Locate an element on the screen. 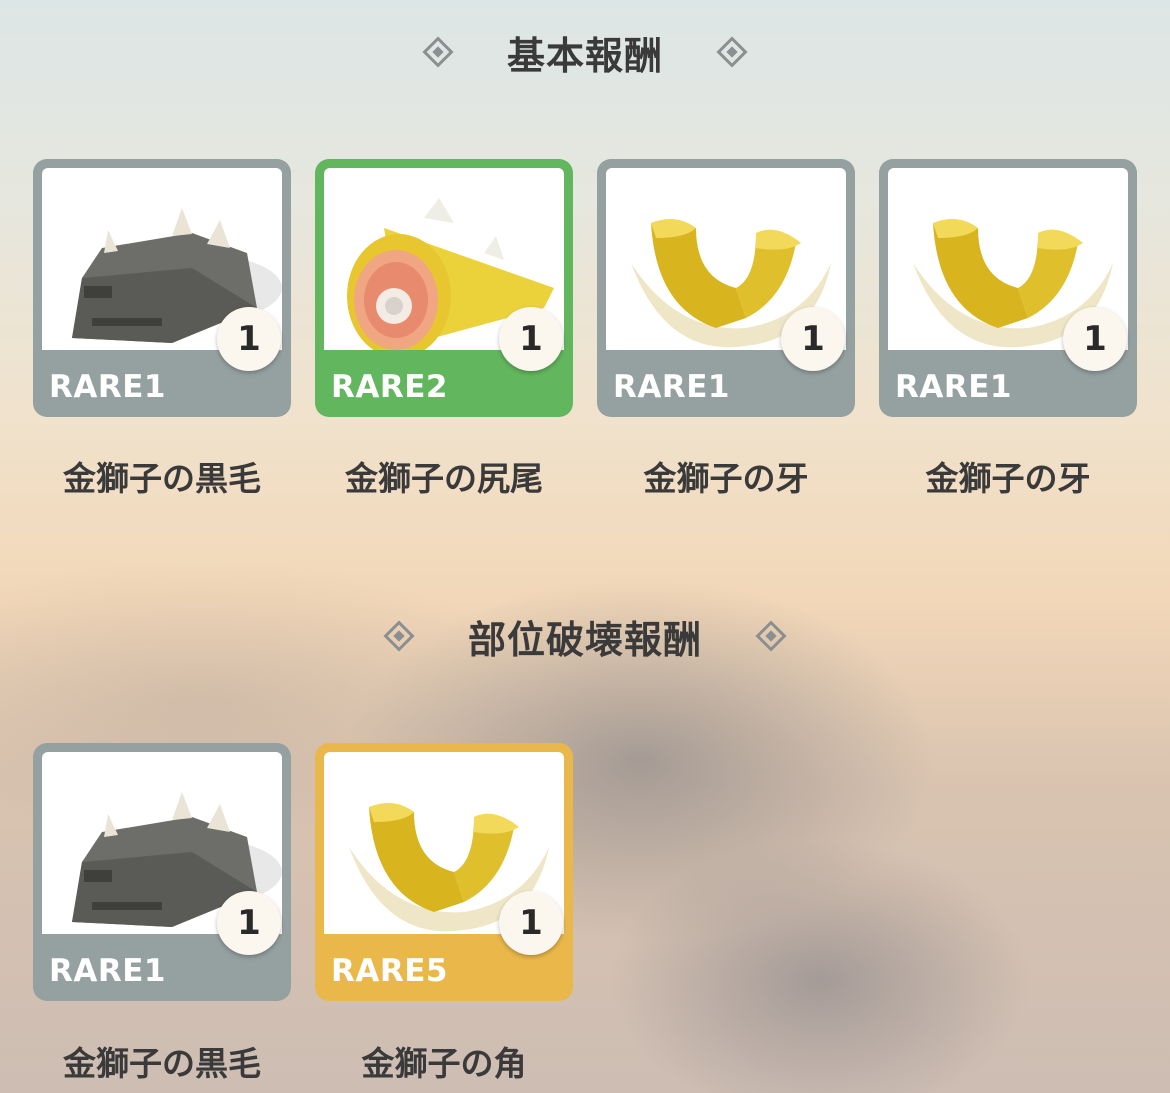 The width and height of the screenshot is (1170, 1093). reward-card: 1 RARE5 is located at coordinates (444, 872).